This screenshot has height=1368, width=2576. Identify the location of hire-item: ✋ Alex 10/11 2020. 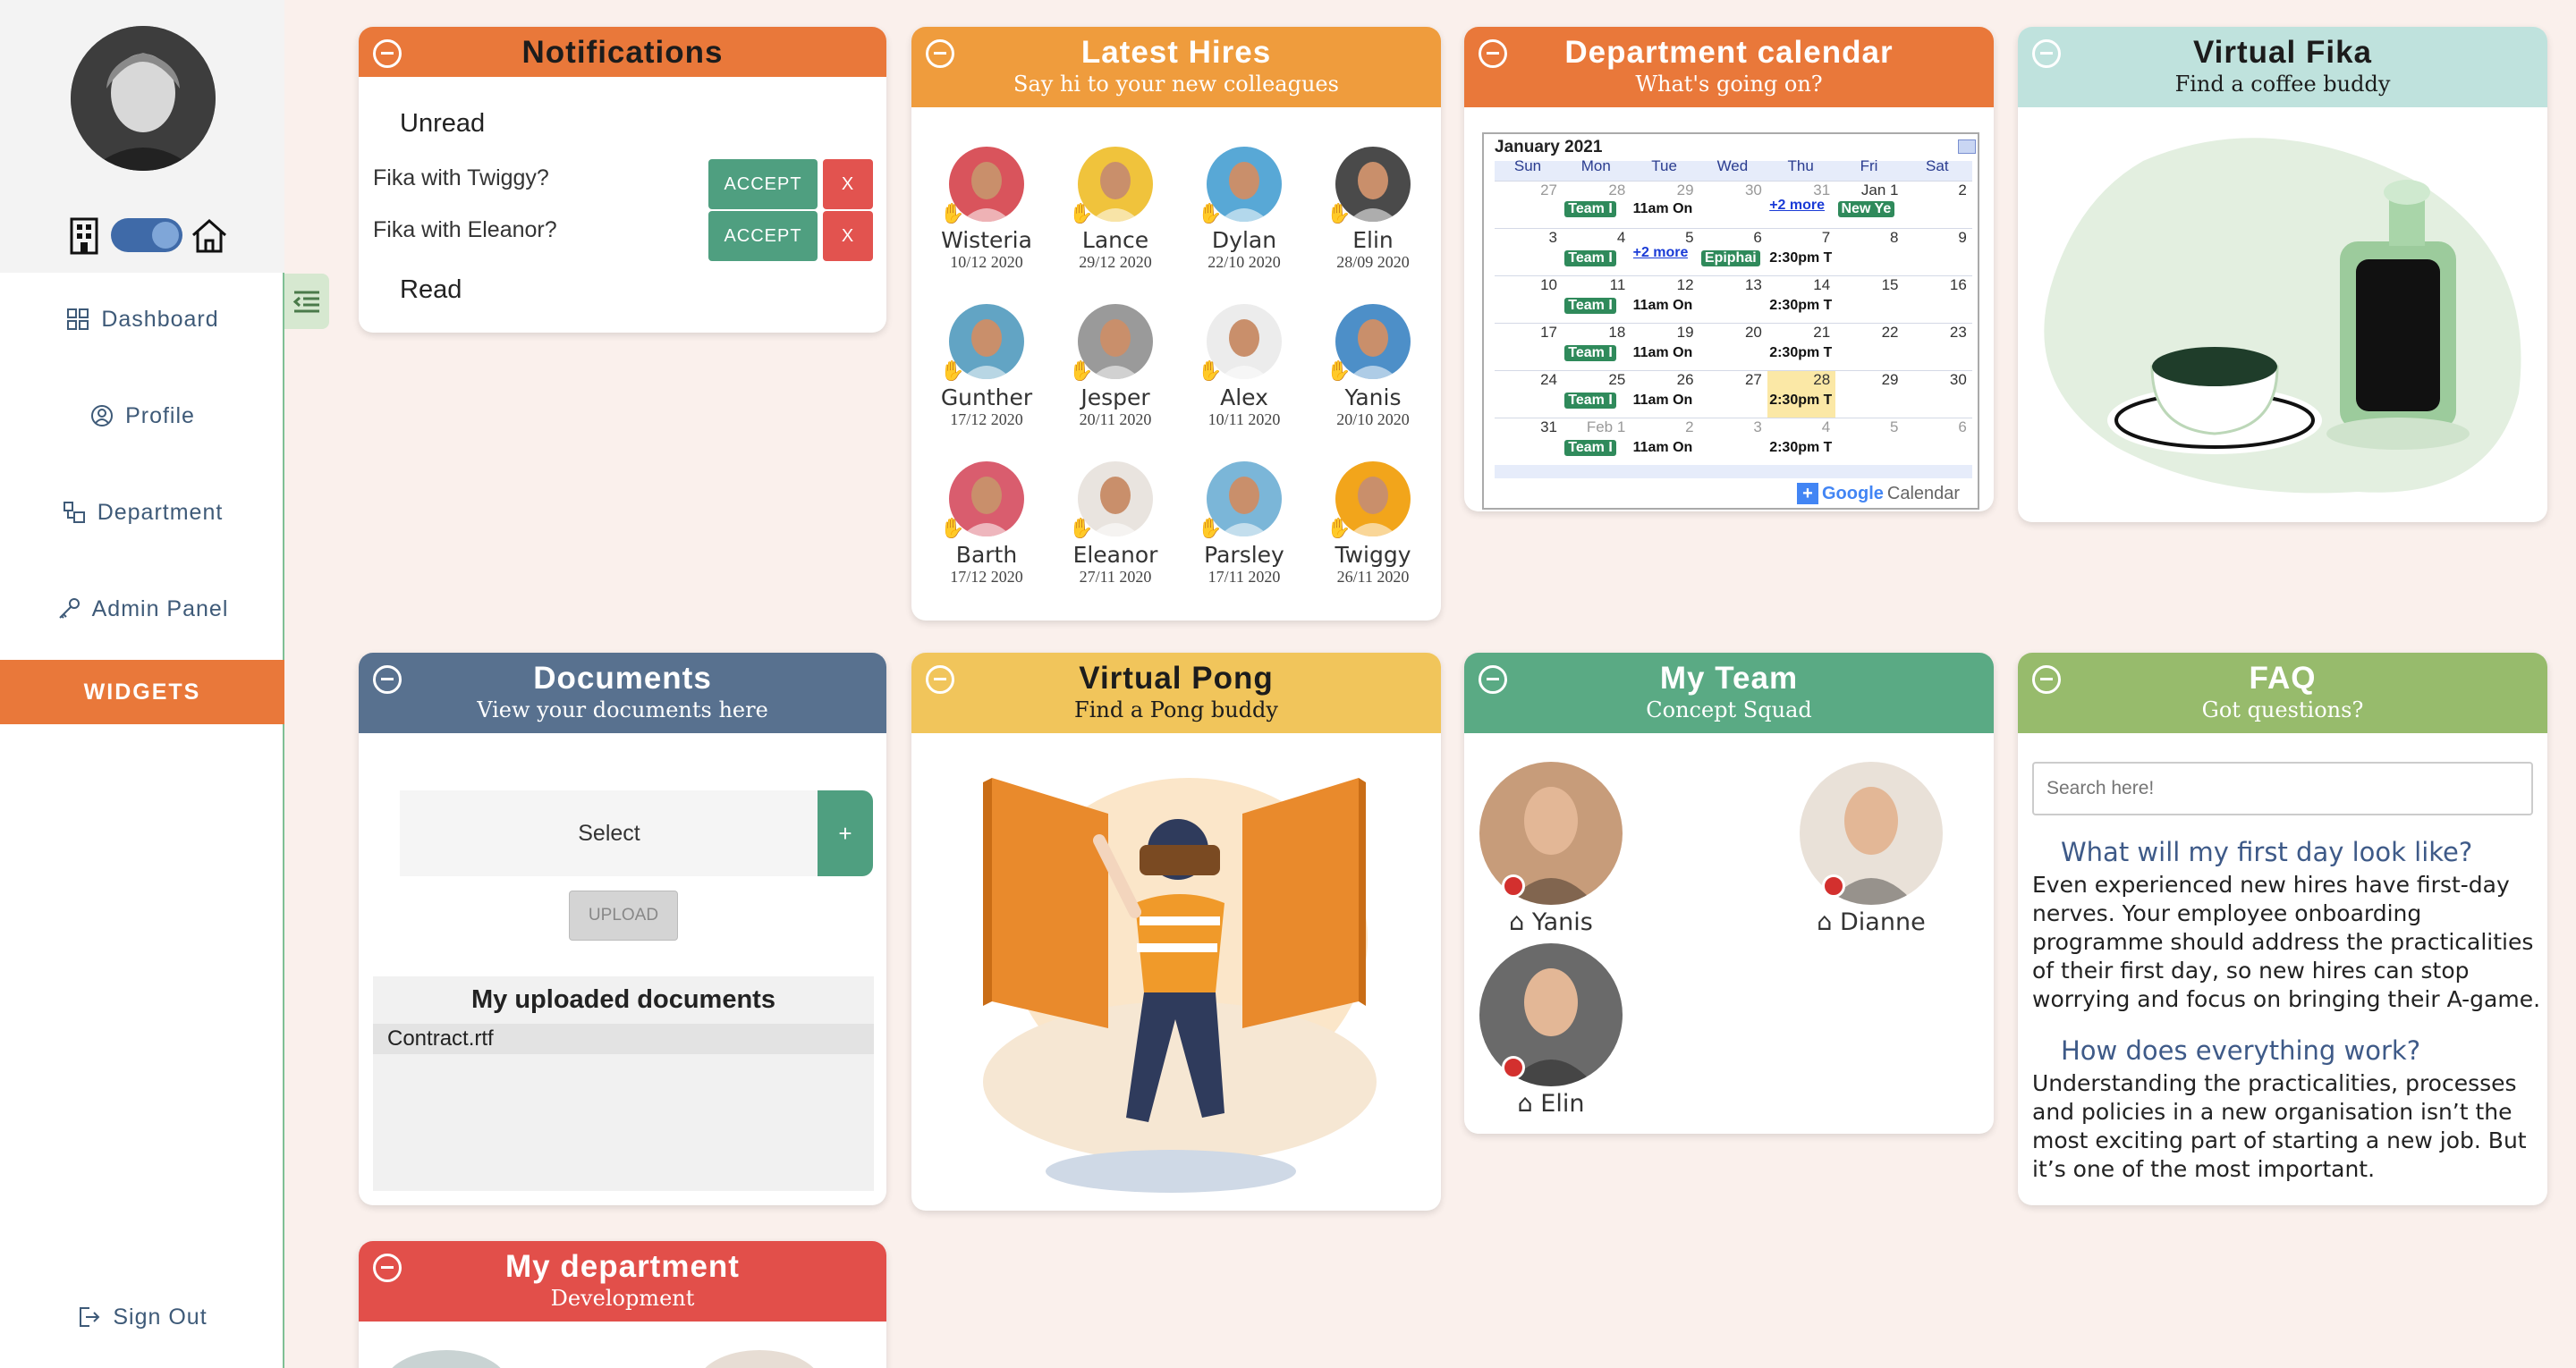
(1244, 367).